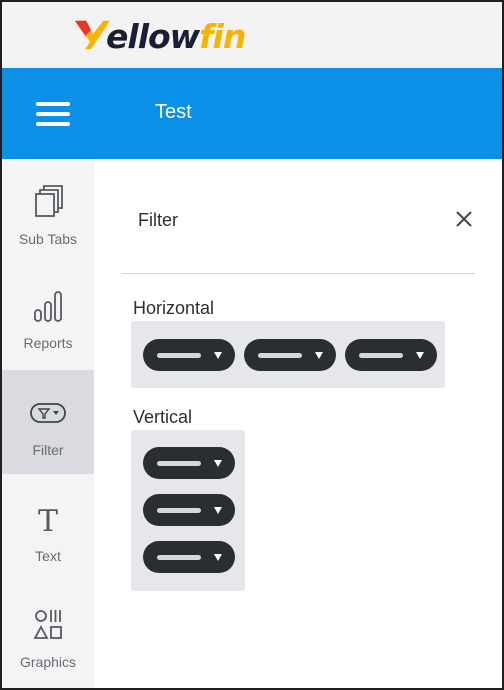 This screenshot has height=690, width=504. What do you see at coordinates (252, 35) in the screenshot?
I see `logo-bar: ellow fin` at bounding box center [252, 35].